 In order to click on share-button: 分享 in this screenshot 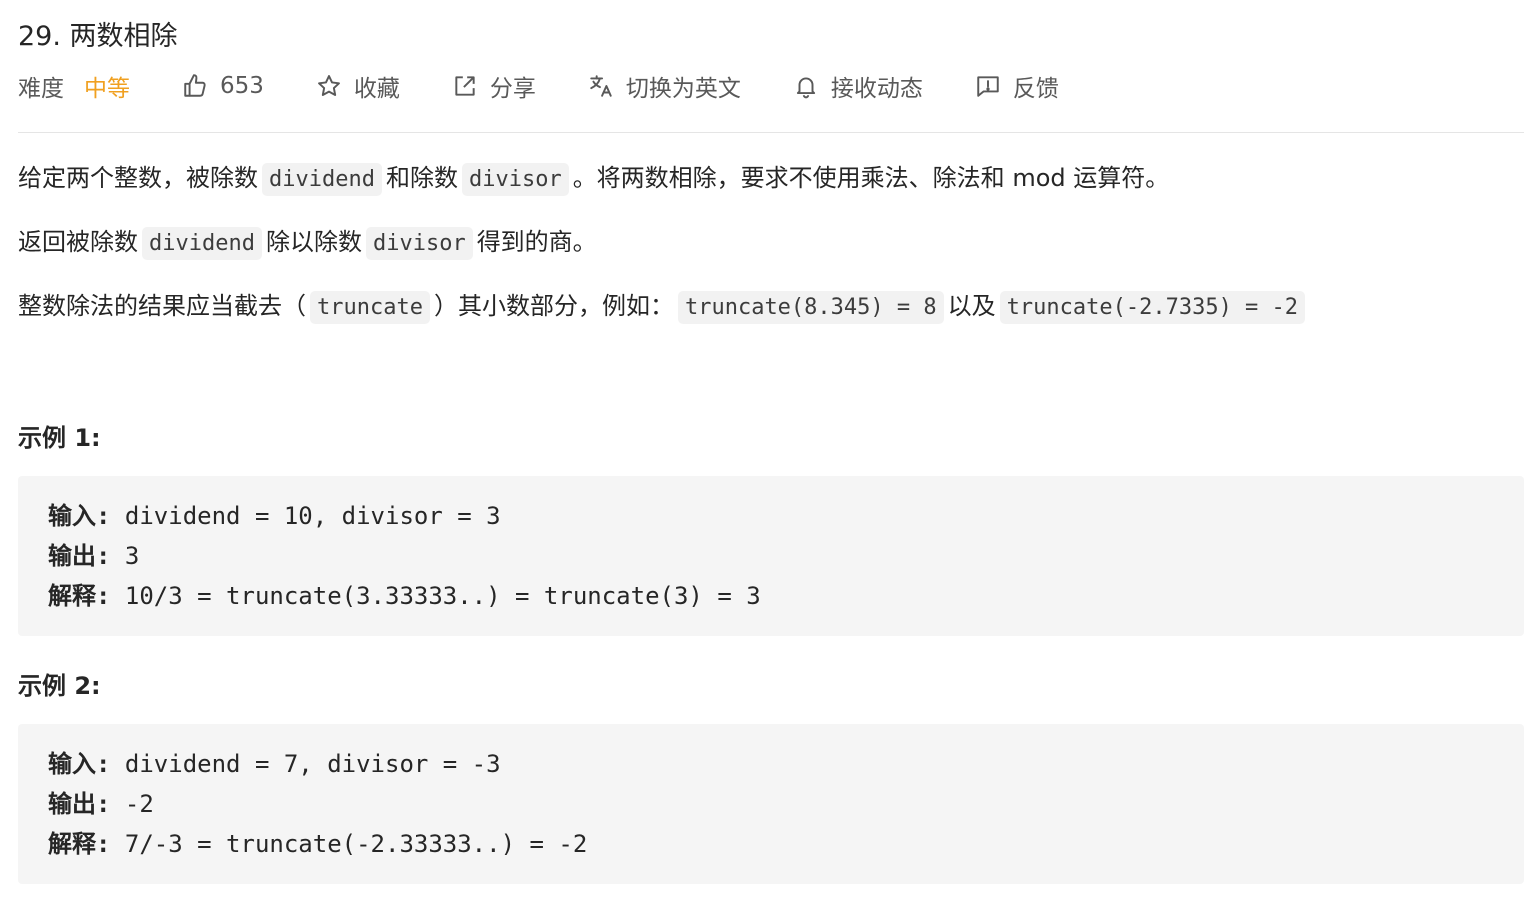, I will do `click(494, 86)`.